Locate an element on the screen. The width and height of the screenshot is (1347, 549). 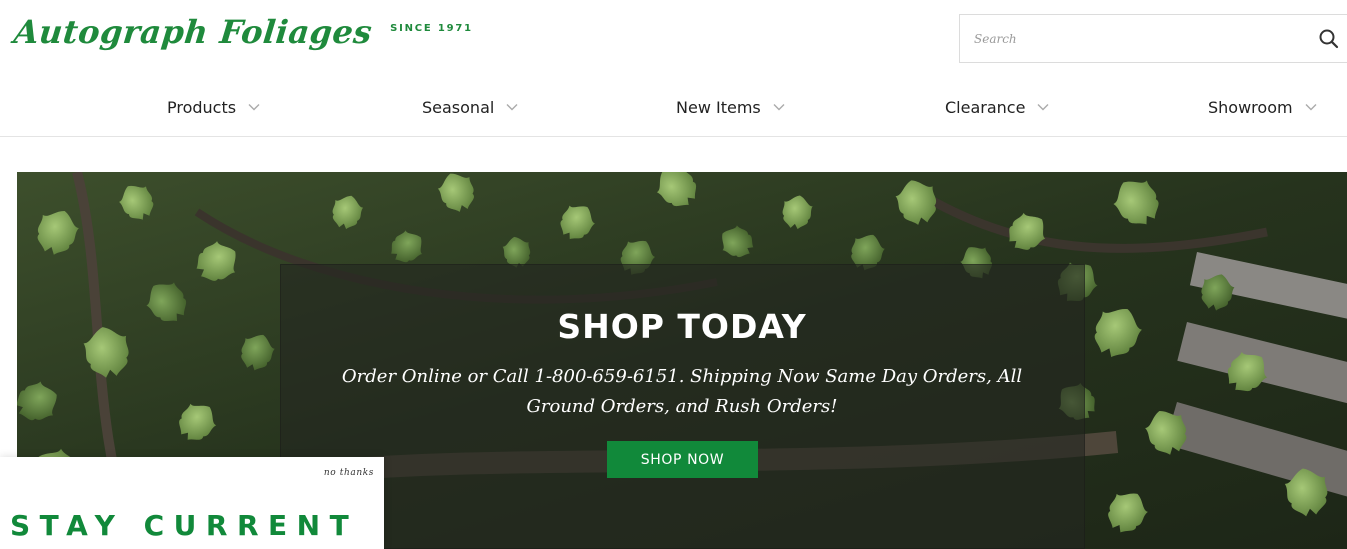
nav-item-new-items: New Items is located at coordinates (730, 107).